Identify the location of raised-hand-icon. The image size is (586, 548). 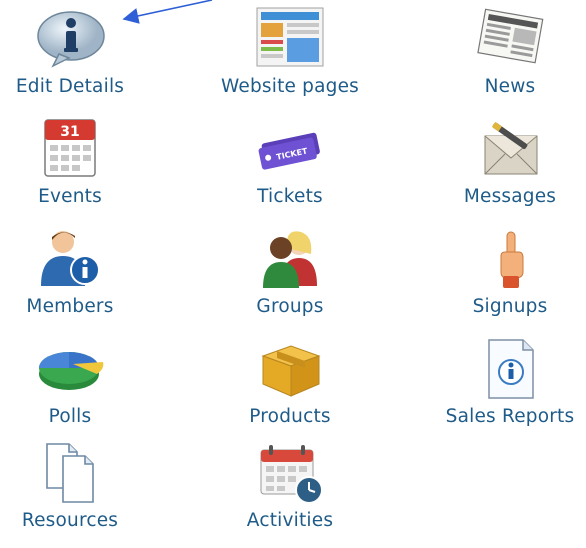
(510, 259).